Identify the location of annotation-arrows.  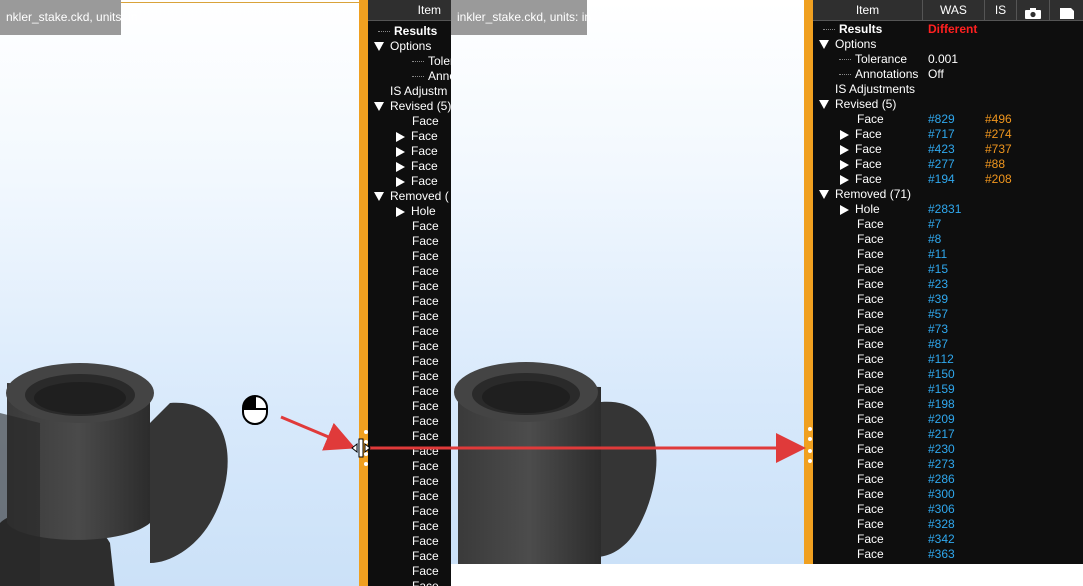
(543, 439).